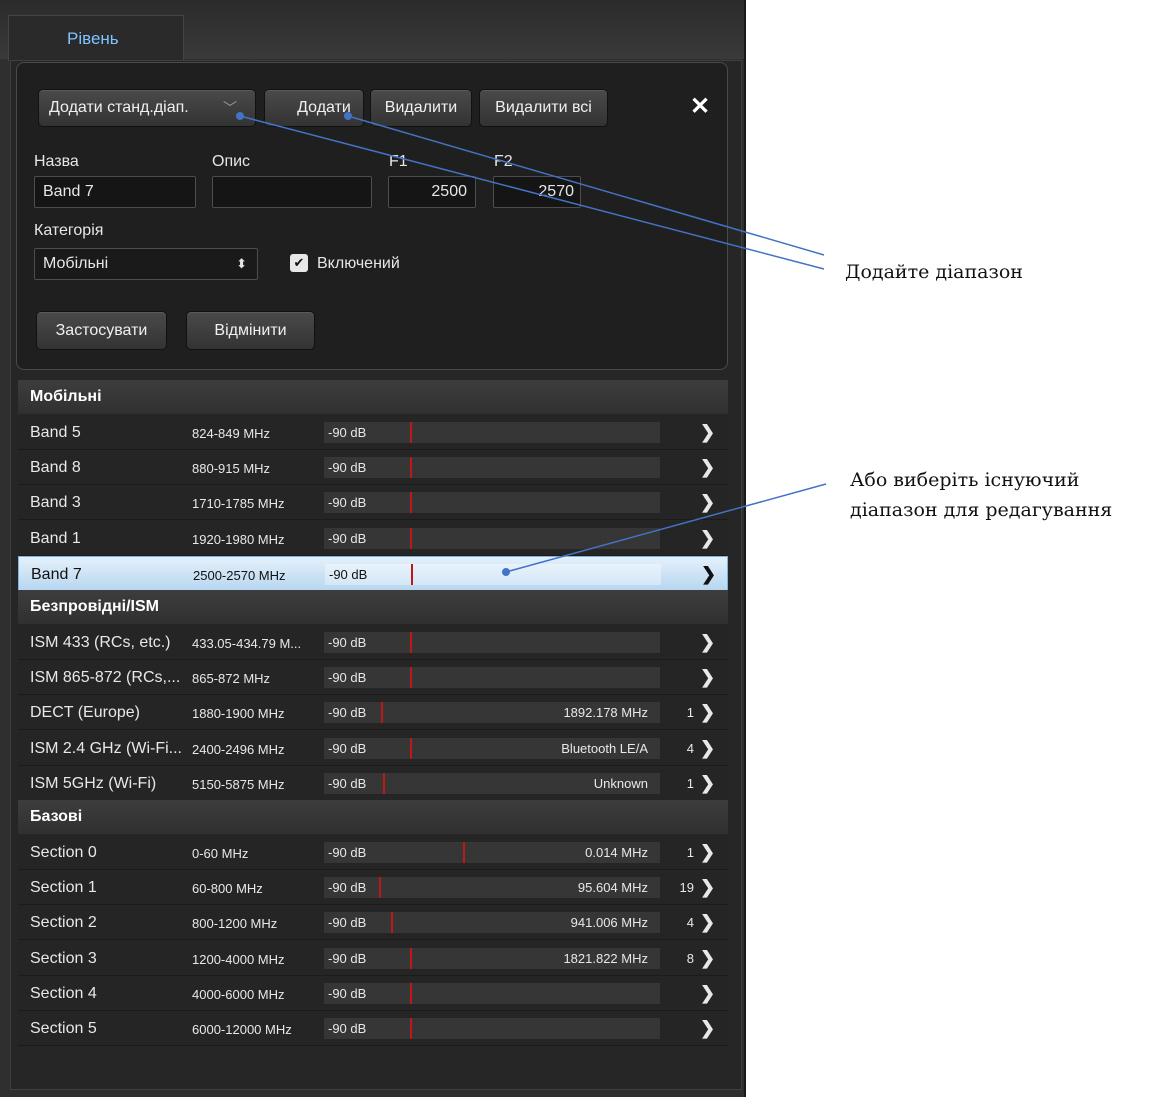 This screenshot has height=1097, width=1165. What do you see at coordinates (666, 528) in the screenshot?
I see `annotation-line-select` at bounding box center [666, 528].